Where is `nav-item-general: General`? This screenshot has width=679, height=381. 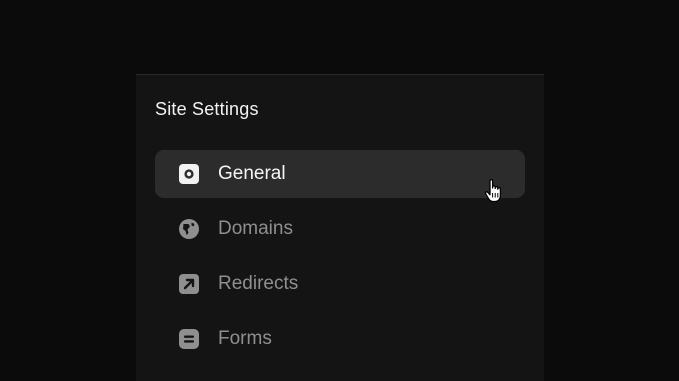 nav-item-general: General is located at coordinates (340, 176).